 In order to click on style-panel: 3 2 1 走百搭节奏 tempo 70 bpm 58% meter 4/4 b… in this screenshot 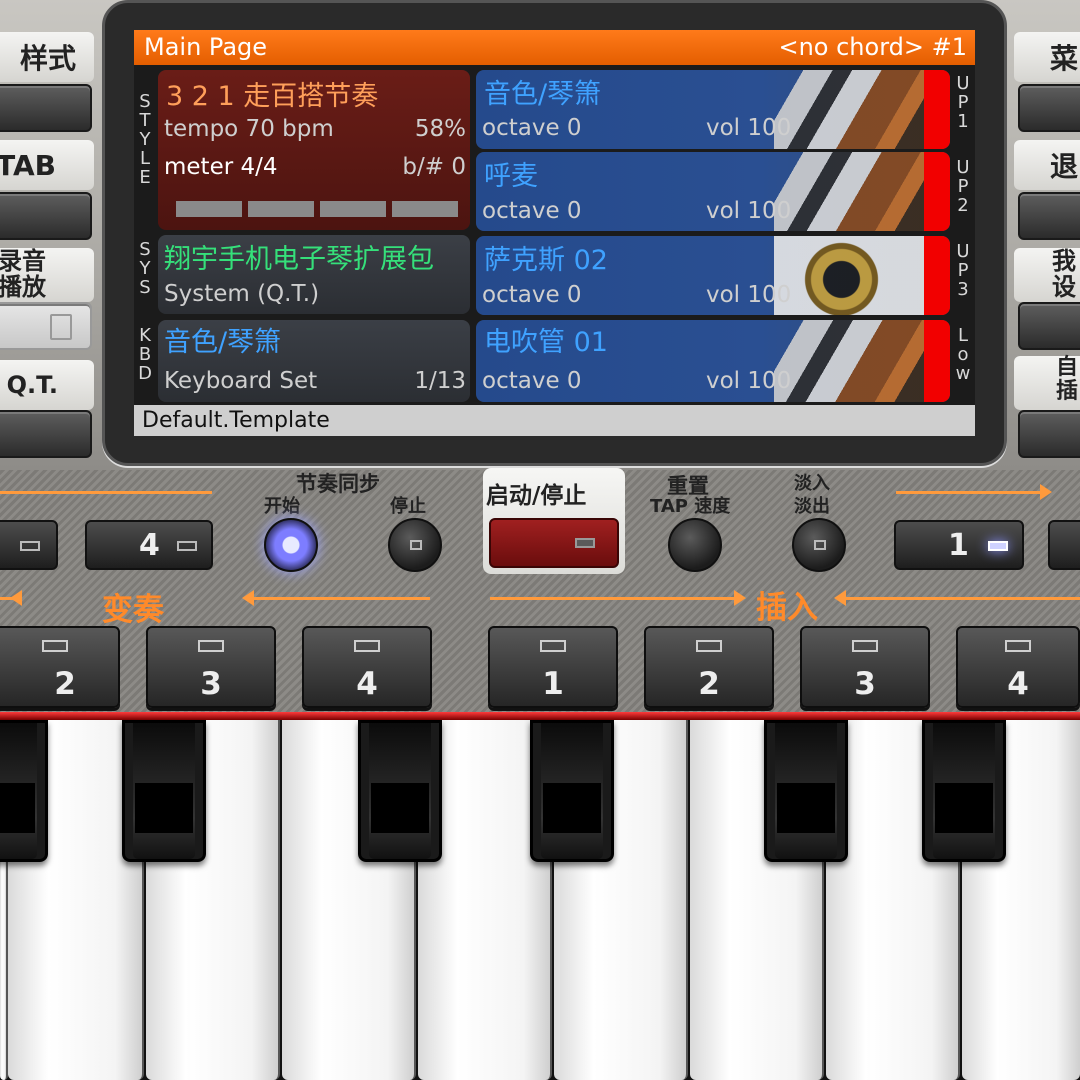, I will do `click(314, 150)`.